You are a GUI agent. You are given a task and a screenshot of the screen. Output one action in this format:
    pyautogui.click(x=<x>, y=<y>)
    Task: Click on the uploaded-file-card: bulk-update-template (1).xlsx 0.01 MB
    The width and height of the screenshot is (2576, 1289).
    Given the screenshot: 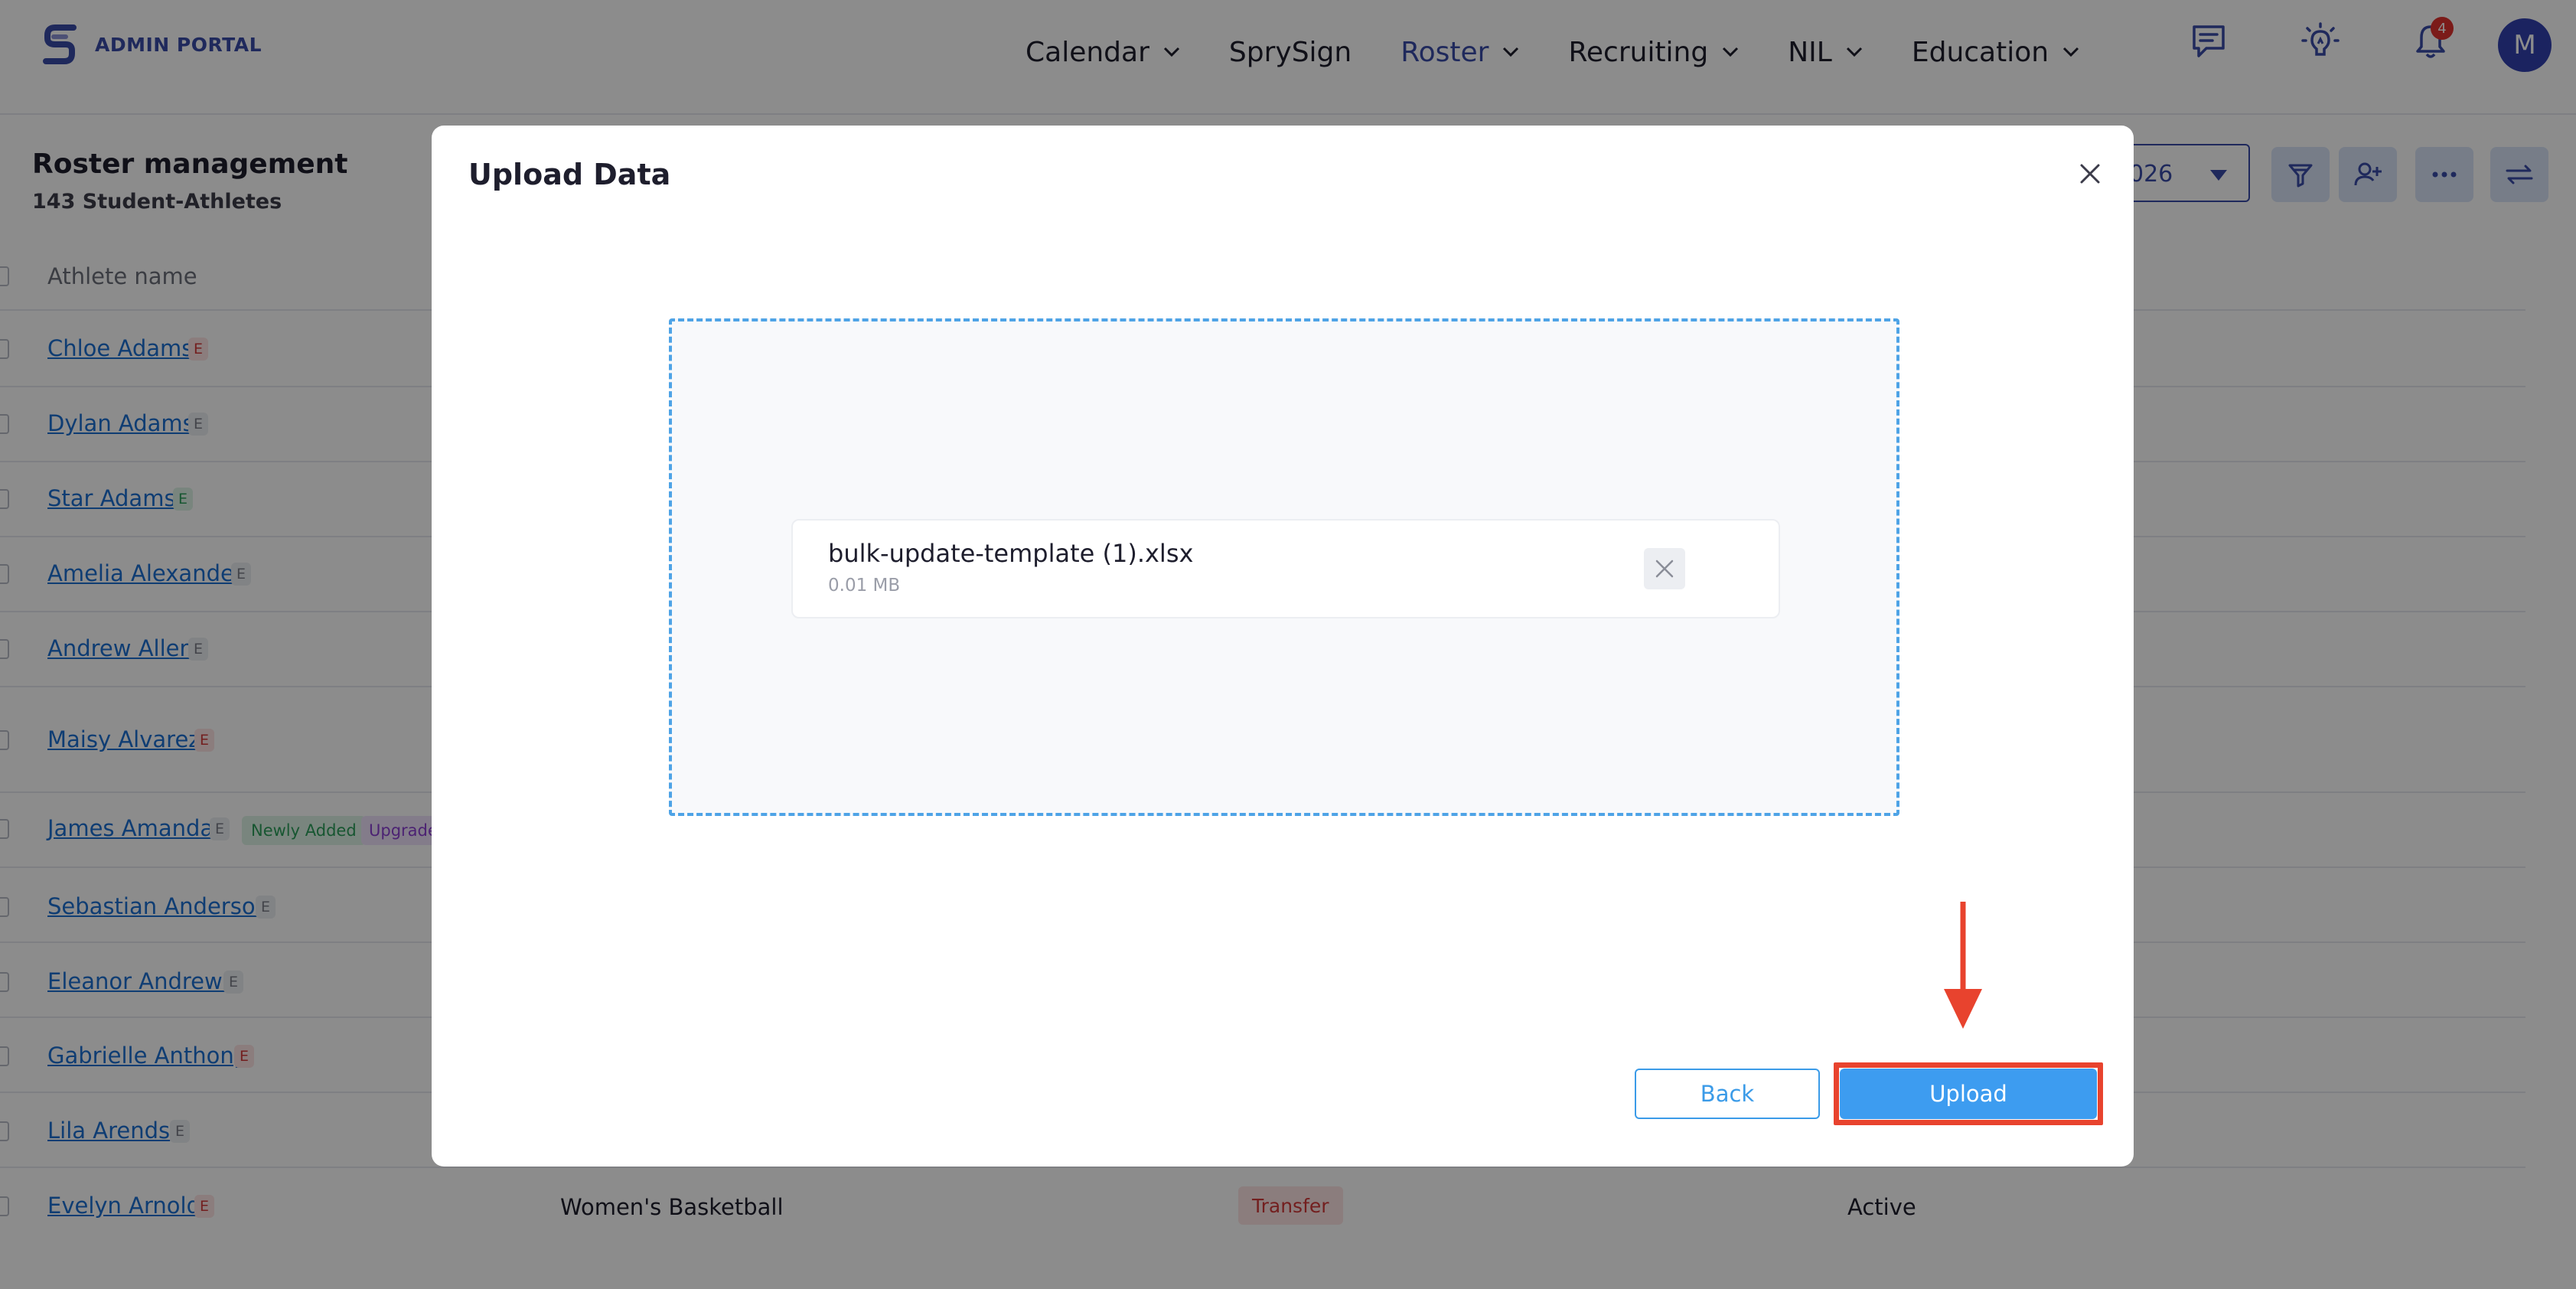 What is the action you would take?
    pyautogui.click(x=1285, y=568)
    